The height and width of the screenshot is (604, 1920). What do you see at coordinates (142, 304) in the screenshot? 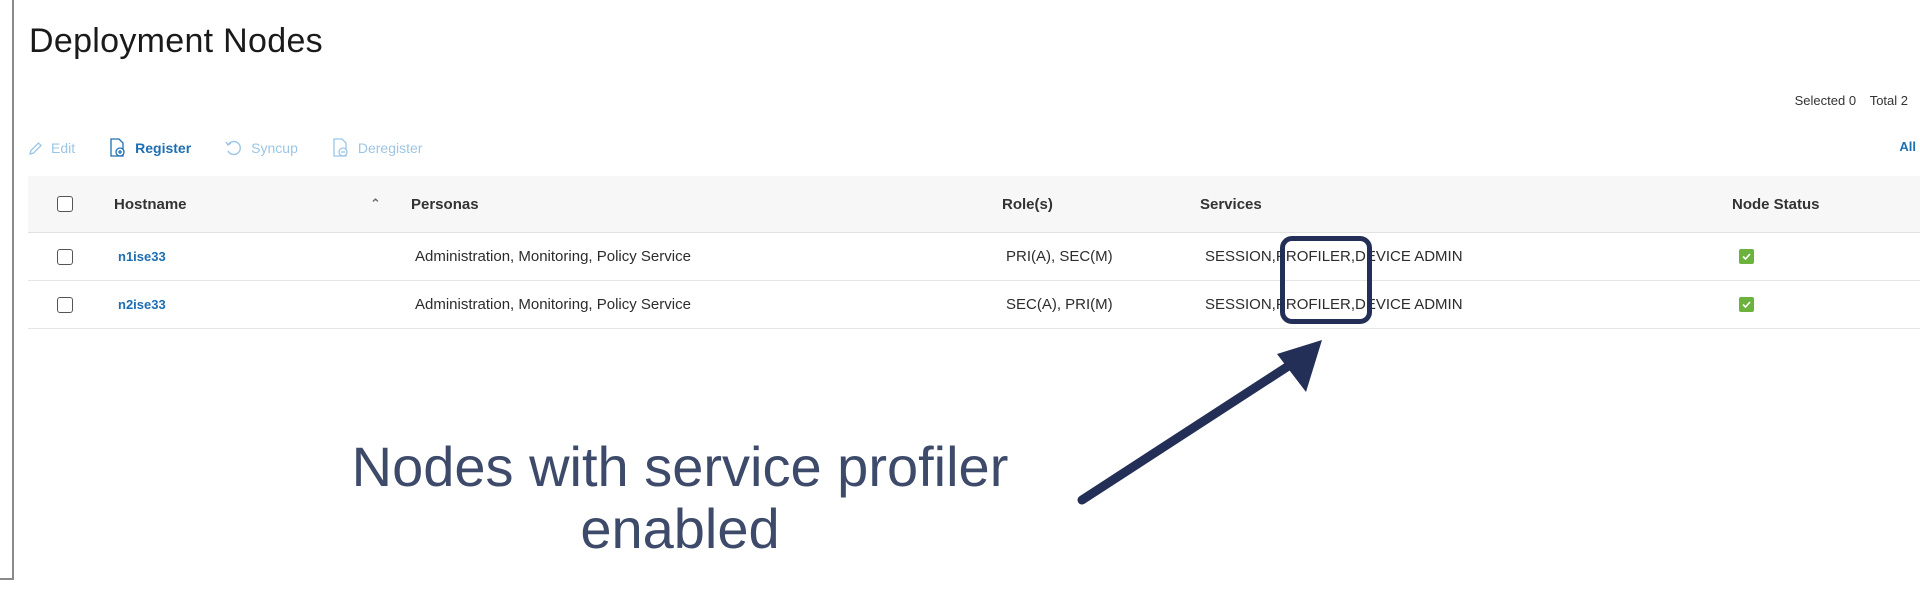
I see `hostname-link: n2ise33` at bounding box center [142, 304].